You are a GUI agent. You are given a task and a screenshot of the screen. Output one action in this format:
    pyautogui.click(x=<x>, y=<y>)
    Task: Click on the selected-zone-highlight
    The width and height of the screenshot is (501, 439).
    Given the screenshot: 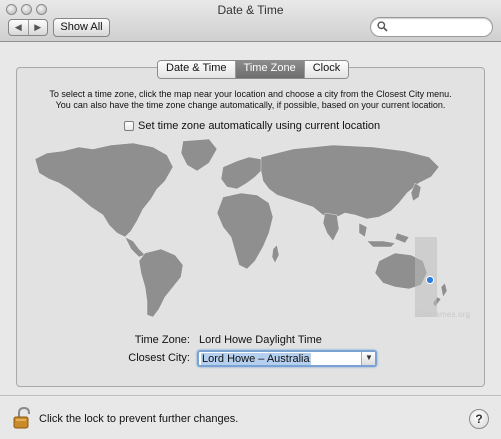 What is the action you would take?
    pyautogui.click(x=426, y=277)
    